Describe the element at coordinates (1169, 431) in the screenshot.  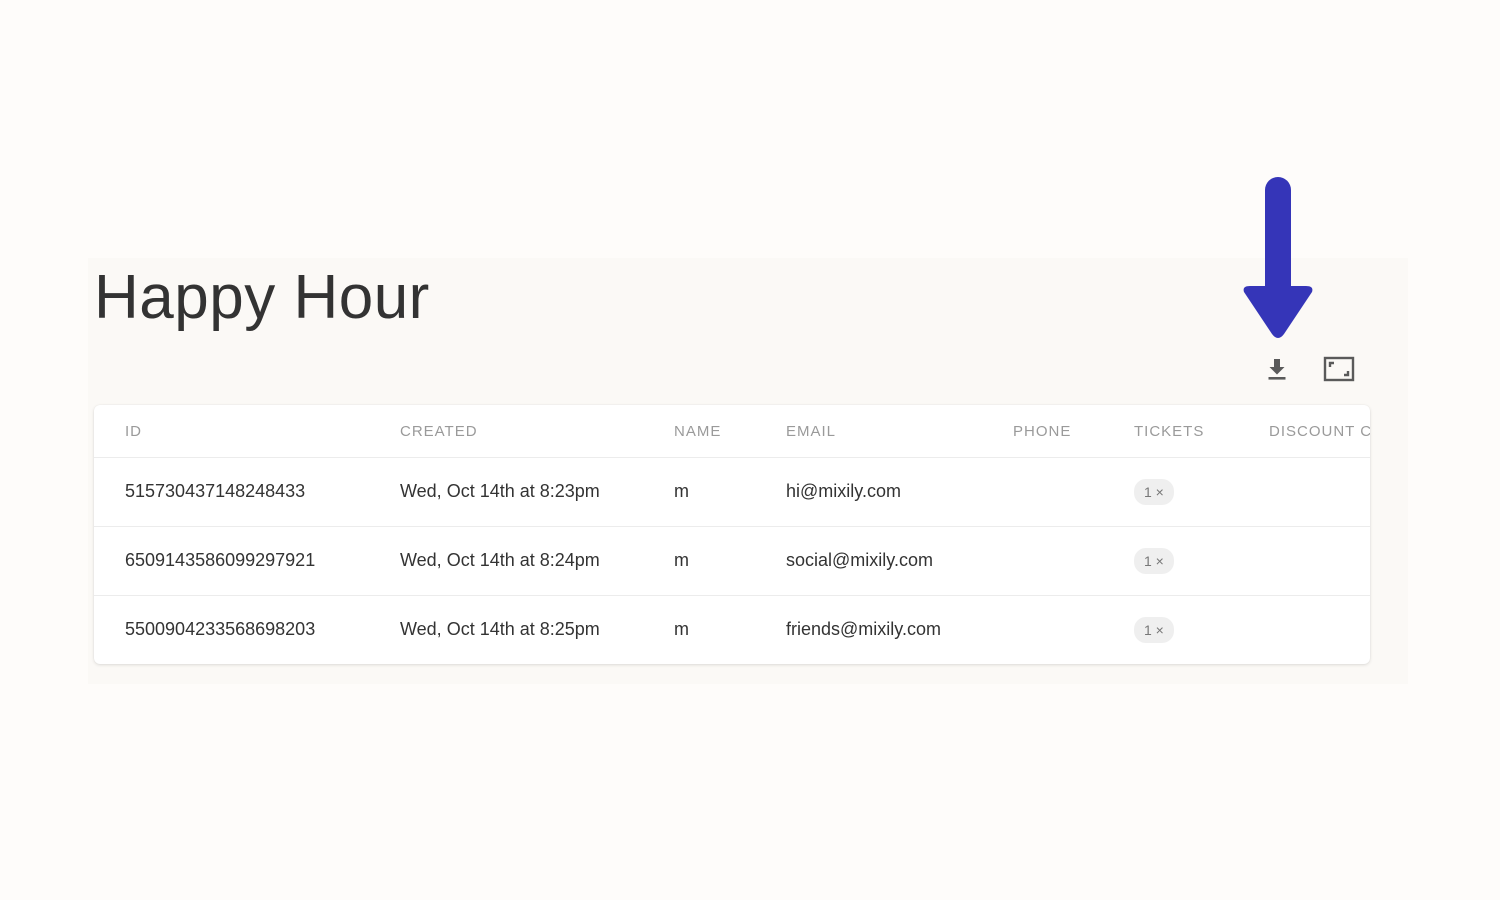
I see `column-header-tickets: TICKETS` at that location.